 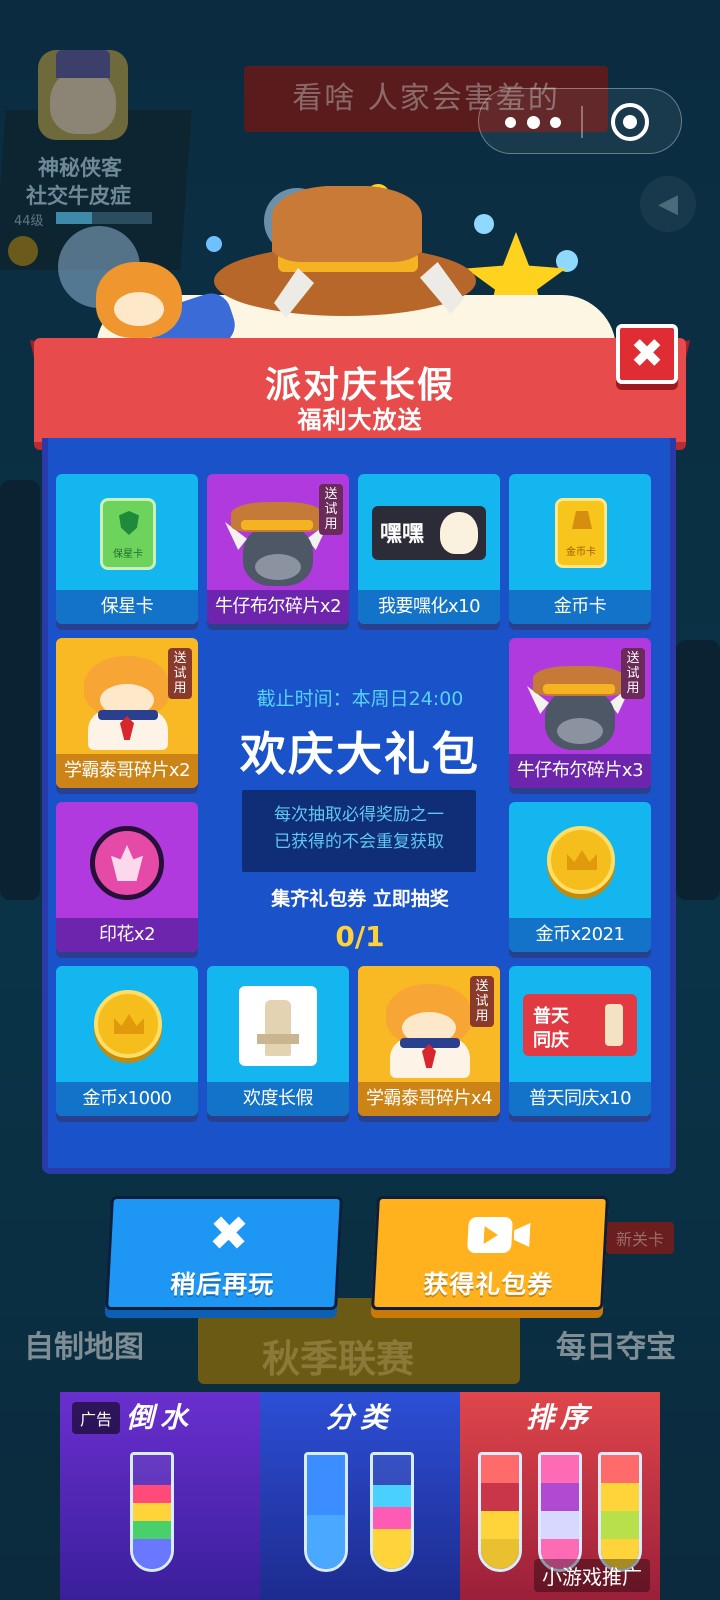 I want to click on player-title: 社交牛皮症, so click(x=78, y=196).